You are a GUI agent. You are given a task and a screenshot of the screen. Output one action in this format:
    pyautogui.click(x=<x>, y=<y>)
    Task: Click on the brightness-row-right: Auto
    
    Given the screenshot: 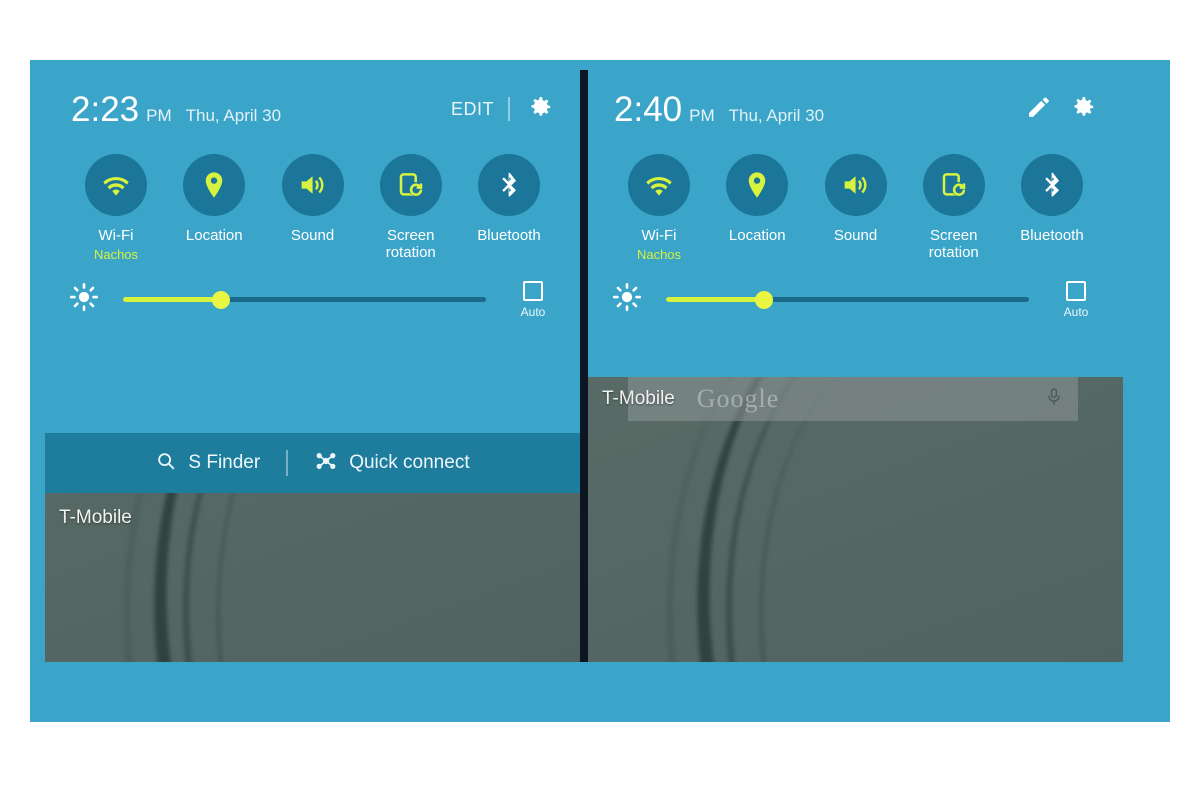 What is the action you would take?
    pyautogui.click(x=855, y=292)
    